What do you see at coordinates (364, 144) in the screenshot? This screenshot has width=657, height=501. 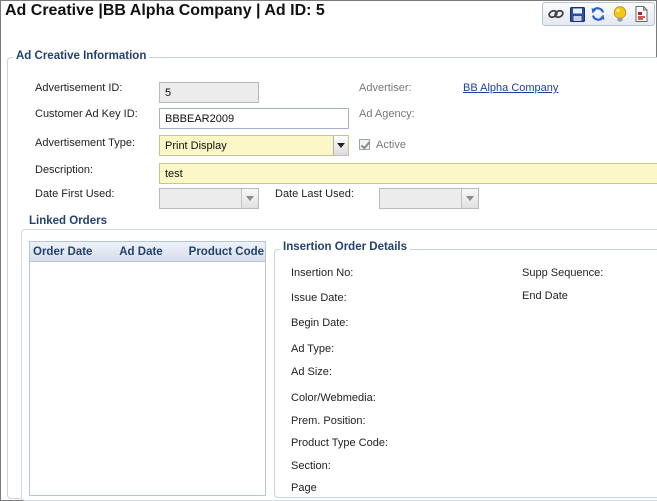 I see `active-checkbox` at bounding box center [364, 144].